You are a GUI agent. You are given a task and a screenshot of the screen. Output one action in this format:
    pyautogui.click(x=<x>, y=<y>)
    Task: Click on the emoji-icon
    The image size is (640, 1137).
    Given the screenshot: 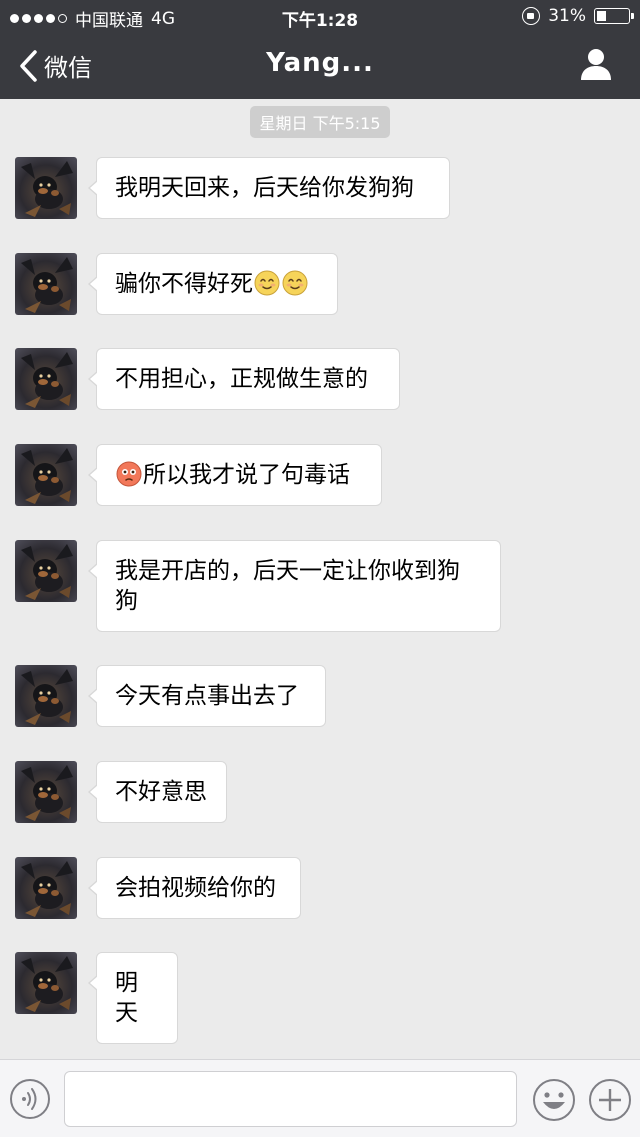 What is the action you would take?
    pyautogui.click(x=554, y=1100)
    